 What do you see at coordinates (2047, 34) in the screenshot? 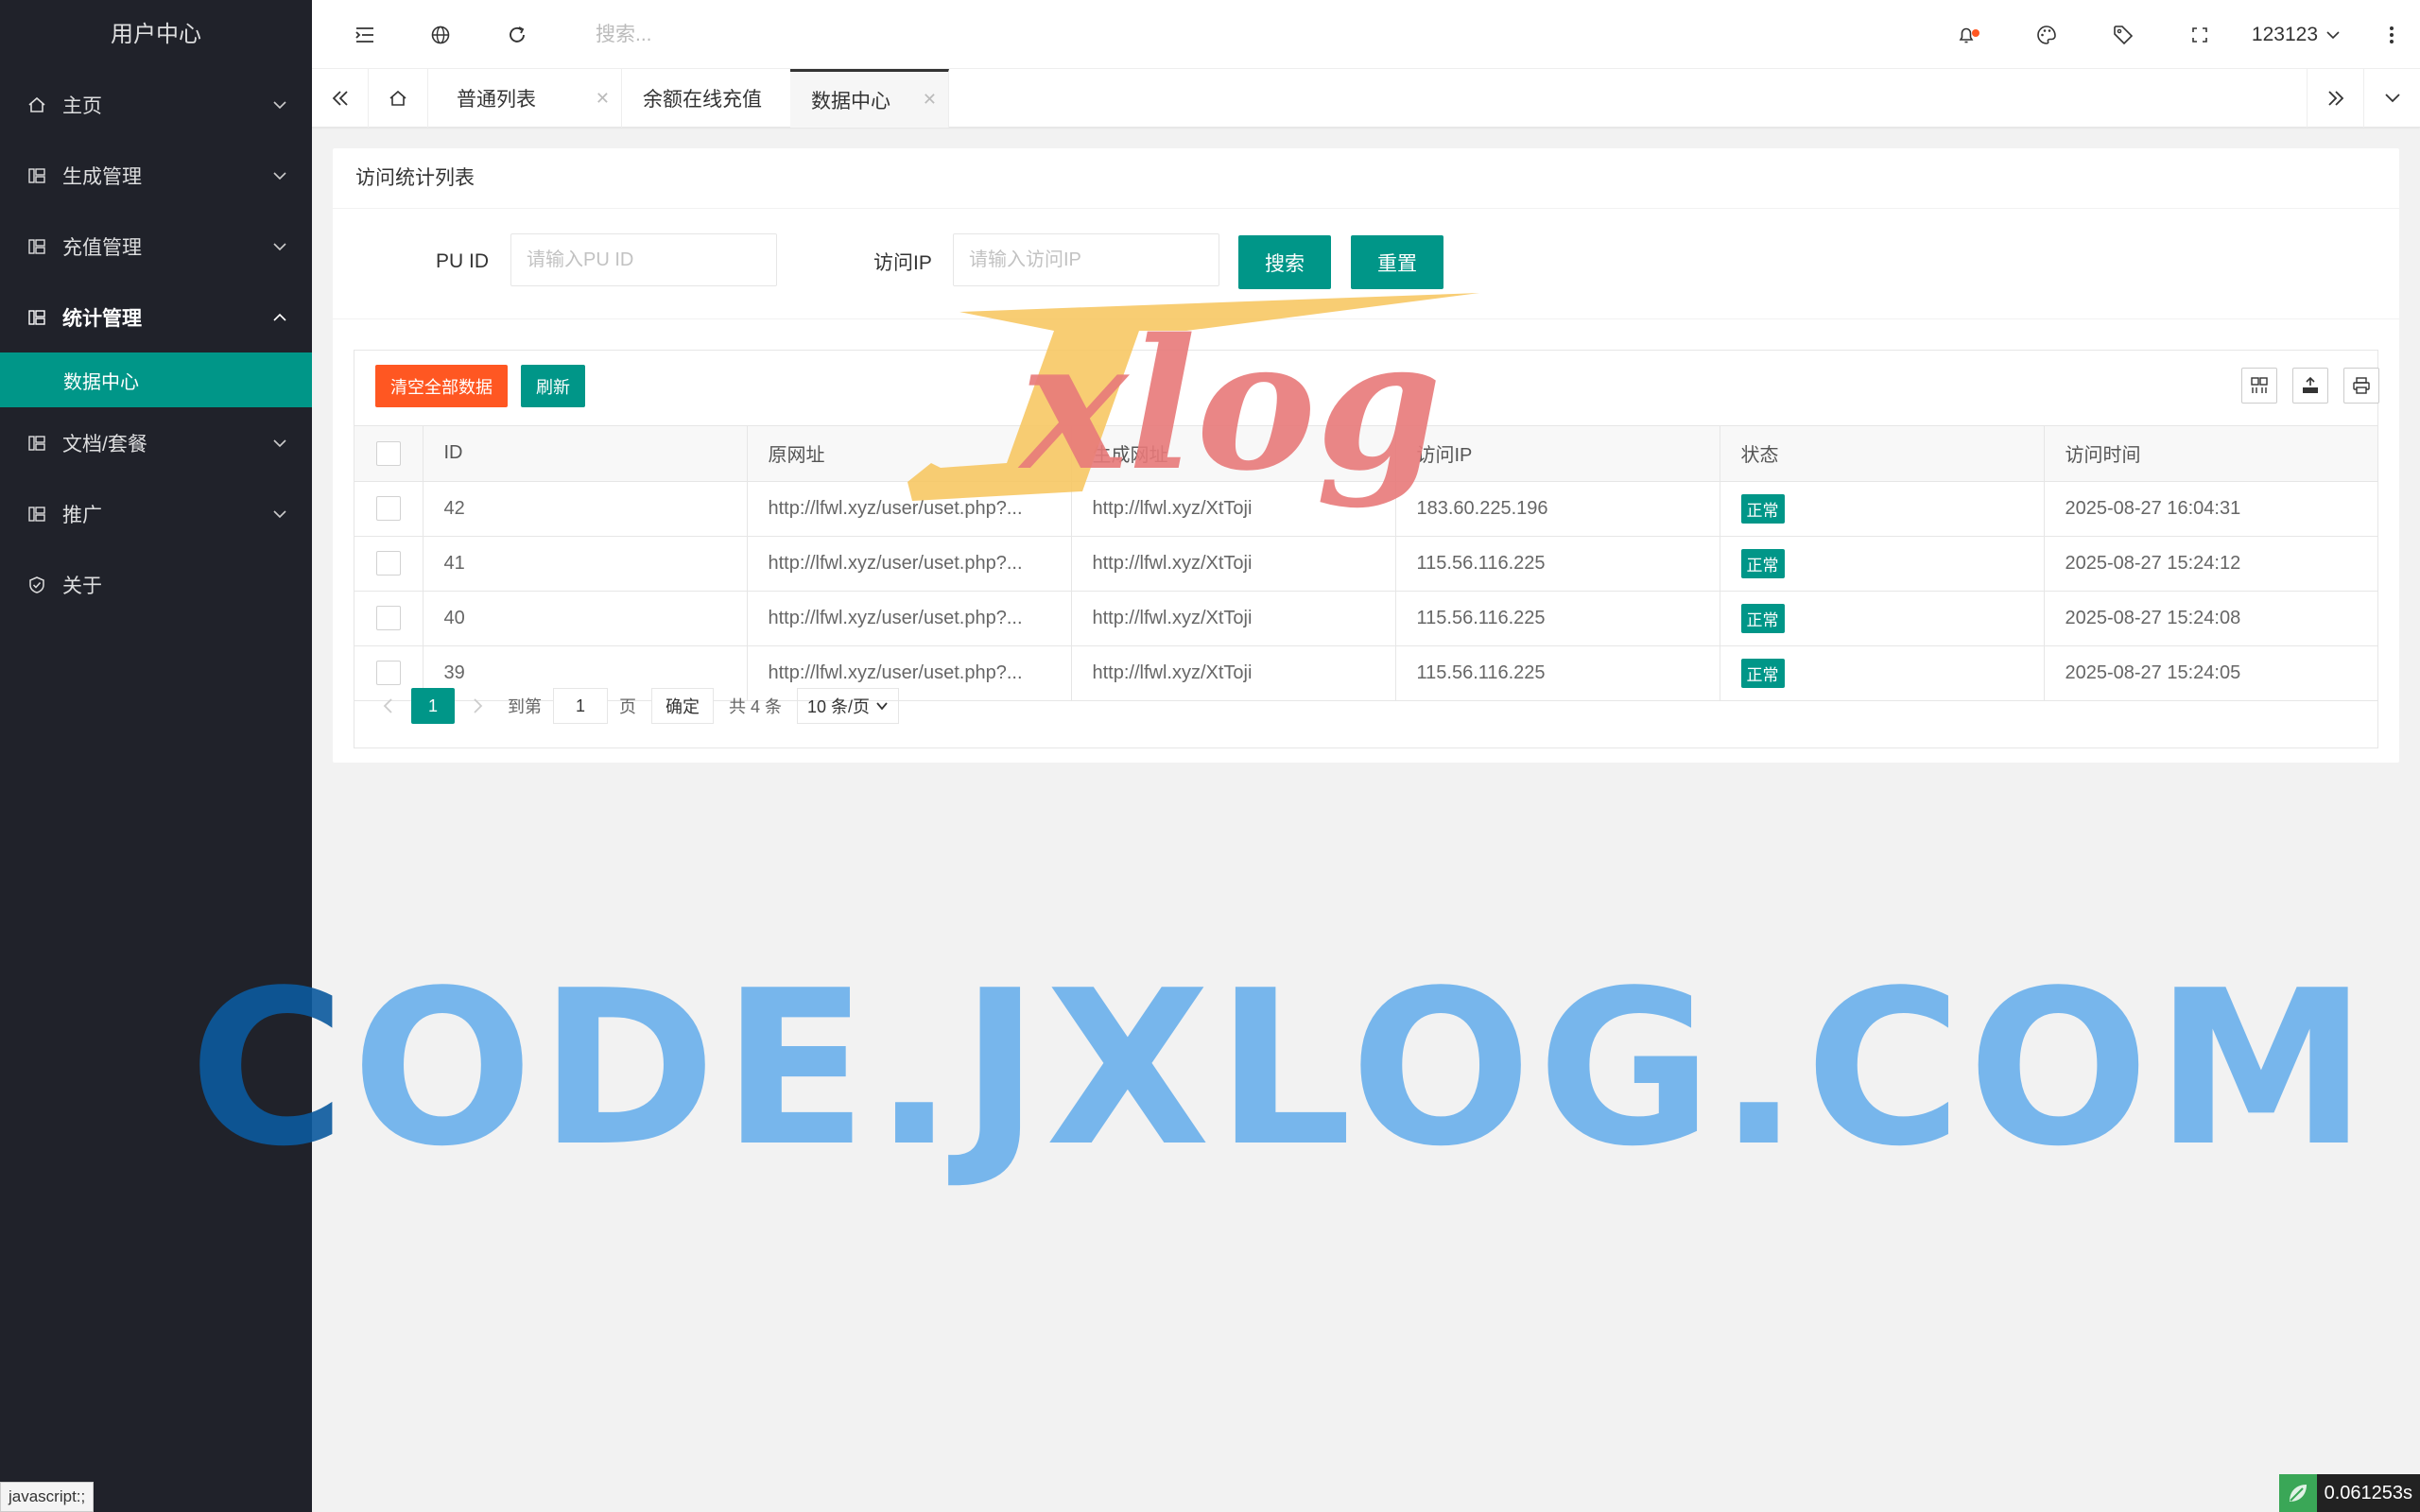
I see `theme-palette-icon` at bounding box center [2047, 34].